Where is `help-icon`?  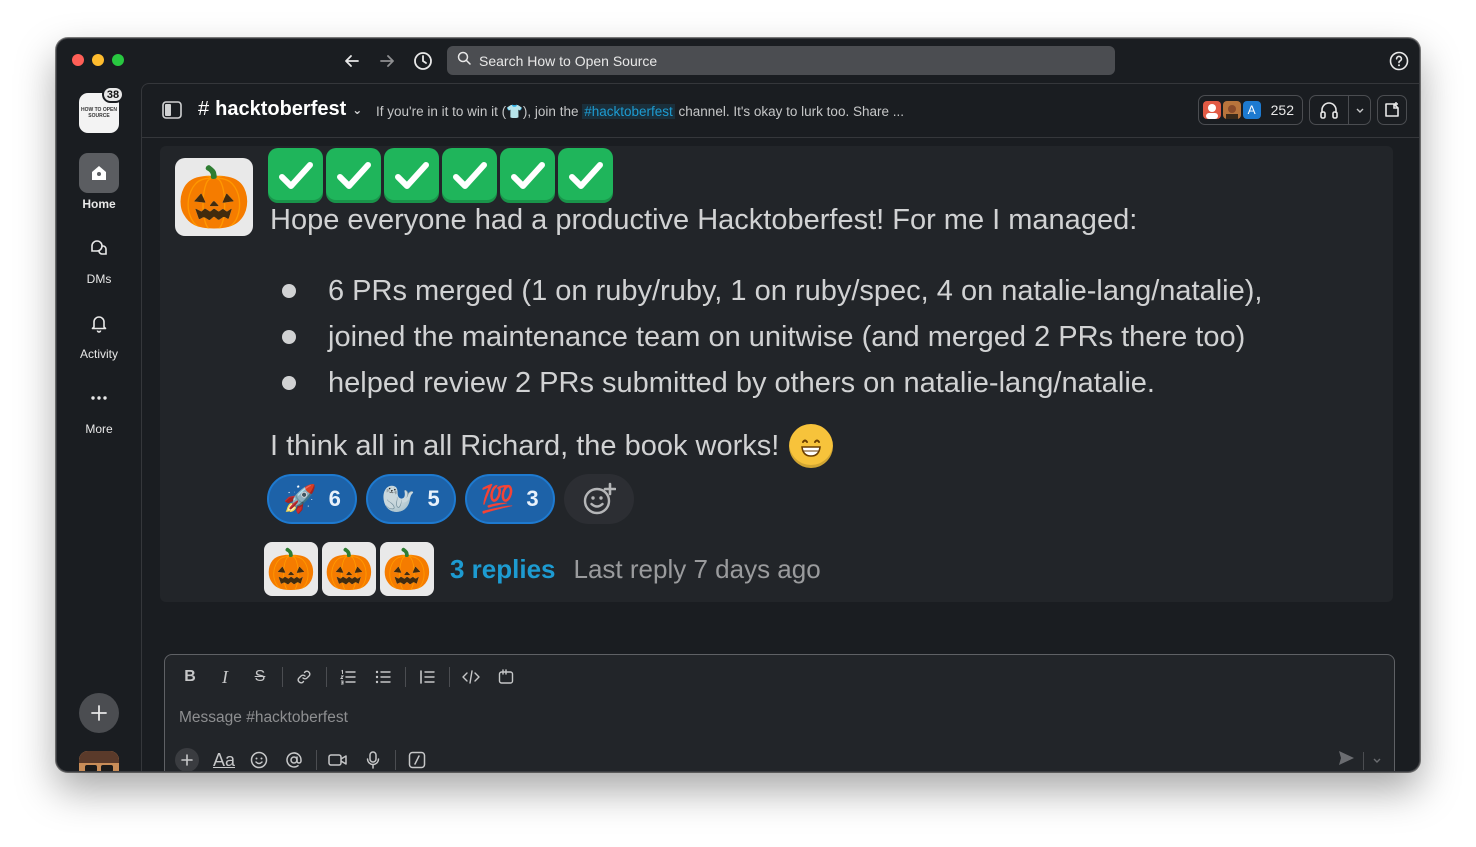 help-icon is located at coordinates (1399, 61).